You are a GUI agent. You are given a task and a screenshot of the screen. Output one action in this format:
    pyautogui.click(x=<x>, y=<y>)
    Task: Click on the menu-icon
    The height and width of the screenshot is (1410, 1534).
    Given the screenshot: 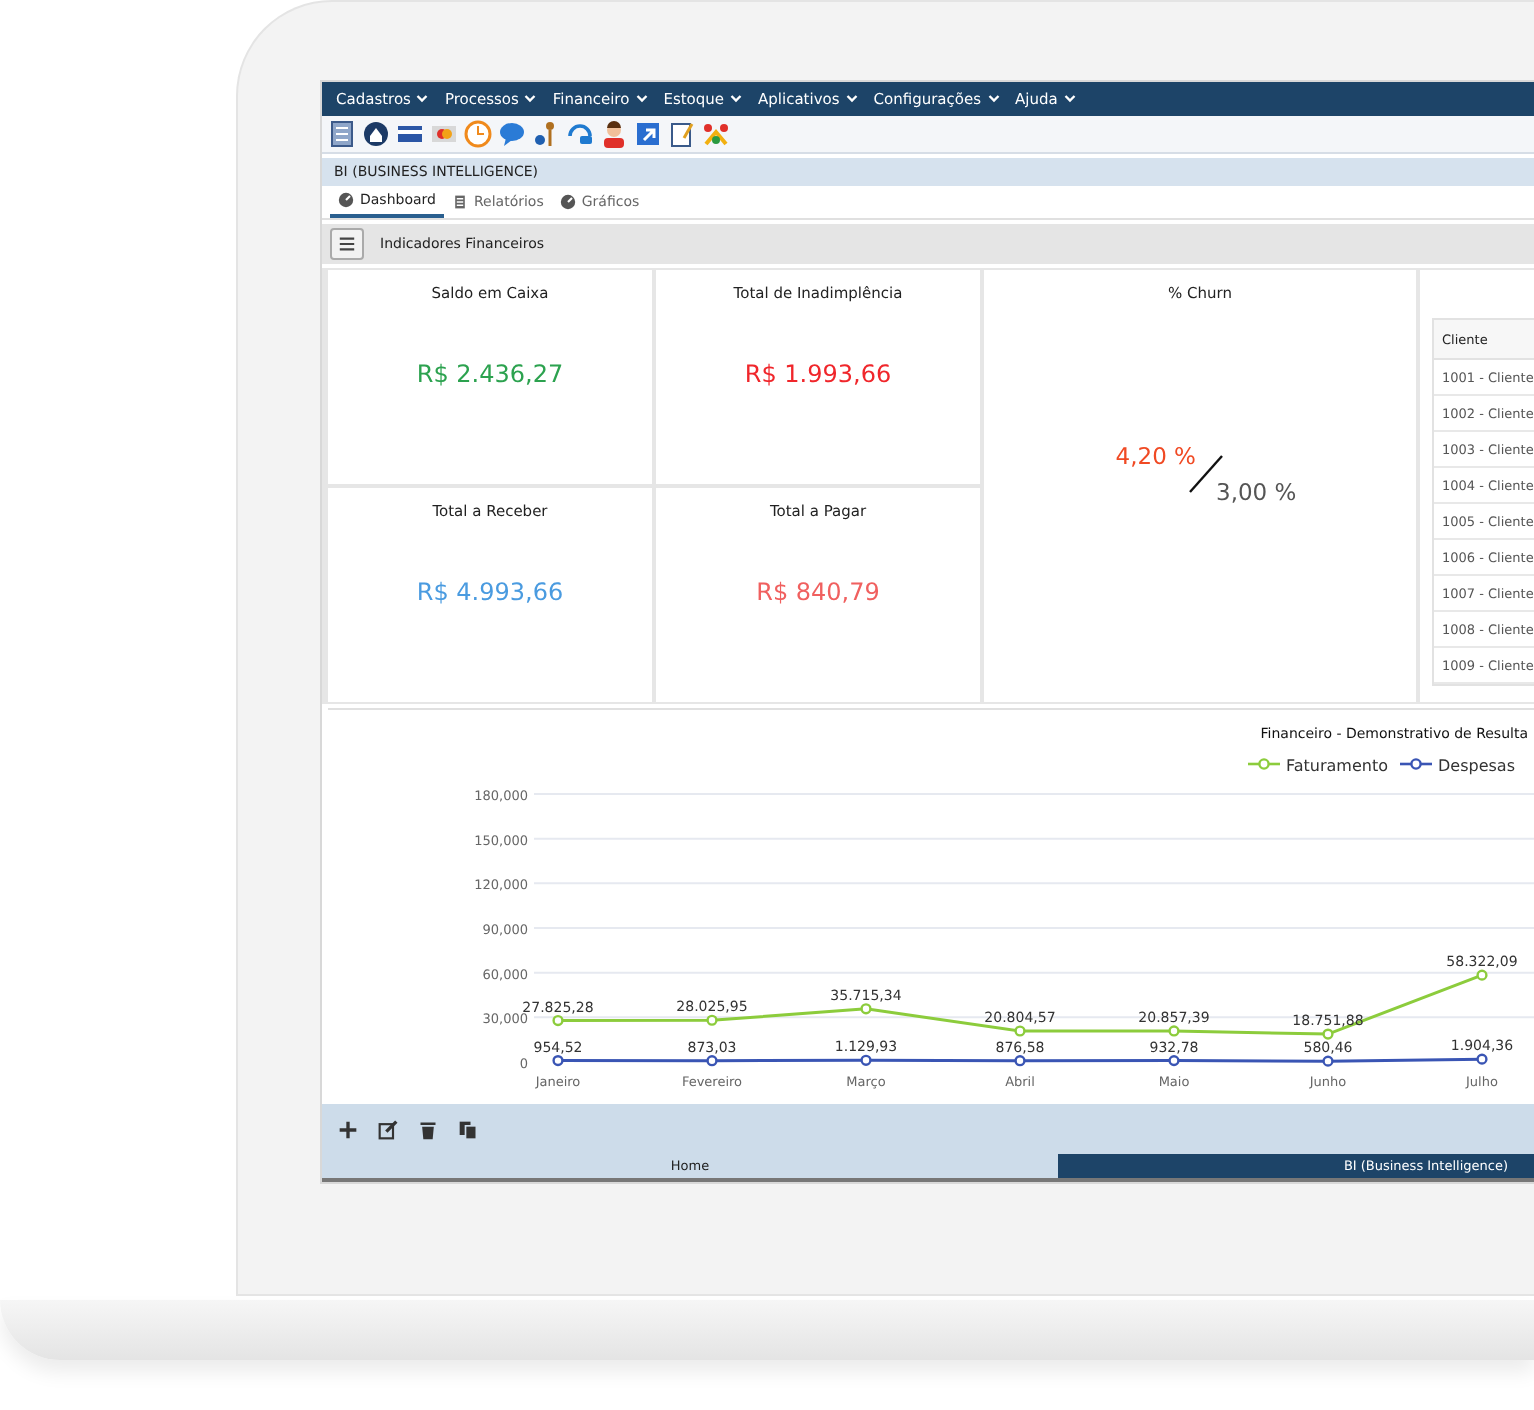 What is the action you would take?
    pyautogui.click(x=347, y=244)
    